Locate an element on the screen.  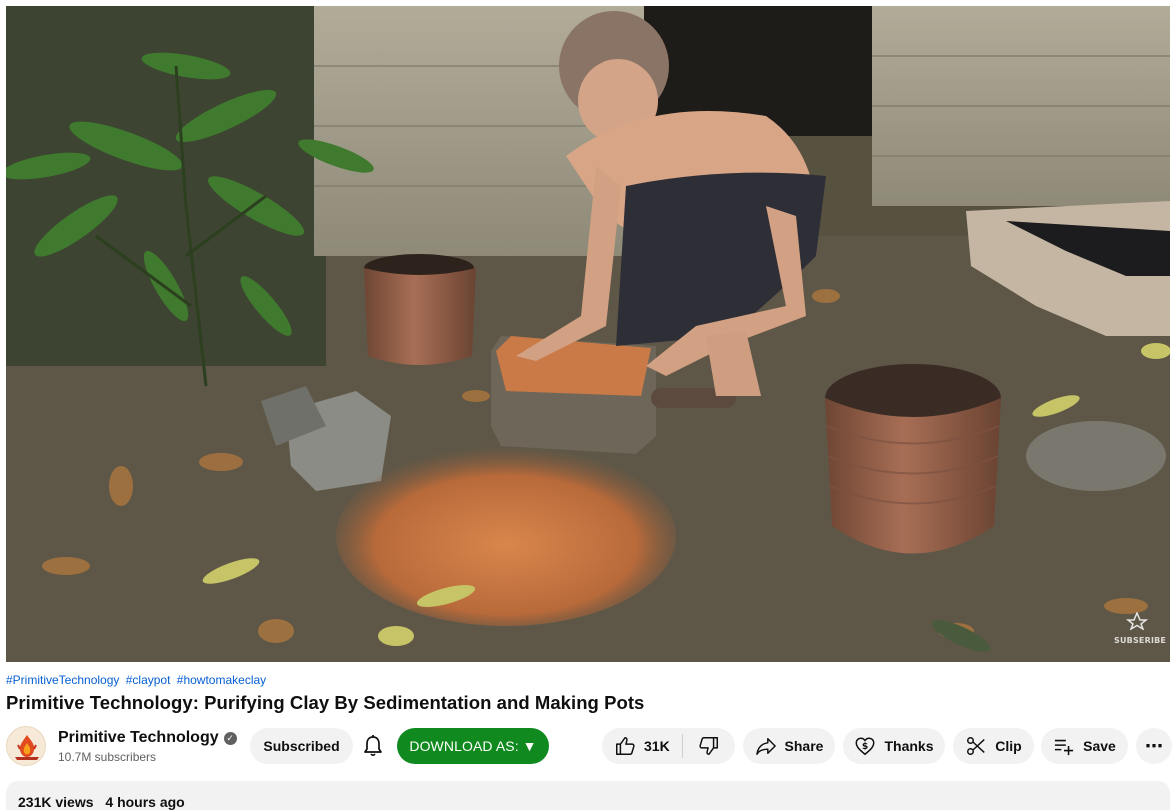
fire-logo-icon is located at coordinates (27, 747).